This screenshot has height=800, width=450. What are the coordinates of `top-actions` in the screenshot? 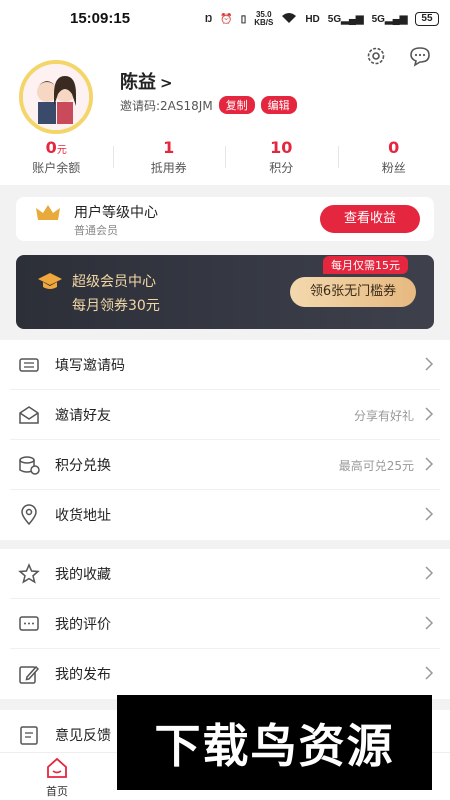 It's located at (398, 56).